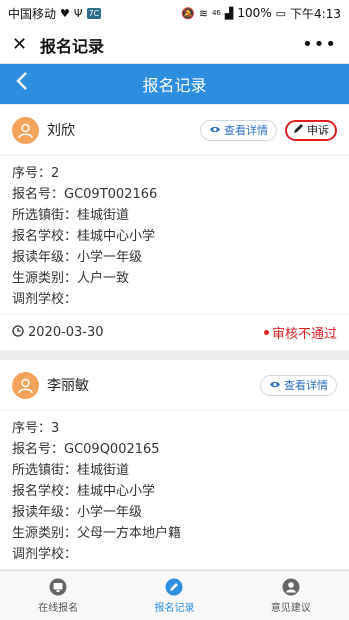 This screenshot has width=349, height=620. Describe the element at coordinates (229, 13) in the screenshot. I see `signal-icon: ▟` at that location.